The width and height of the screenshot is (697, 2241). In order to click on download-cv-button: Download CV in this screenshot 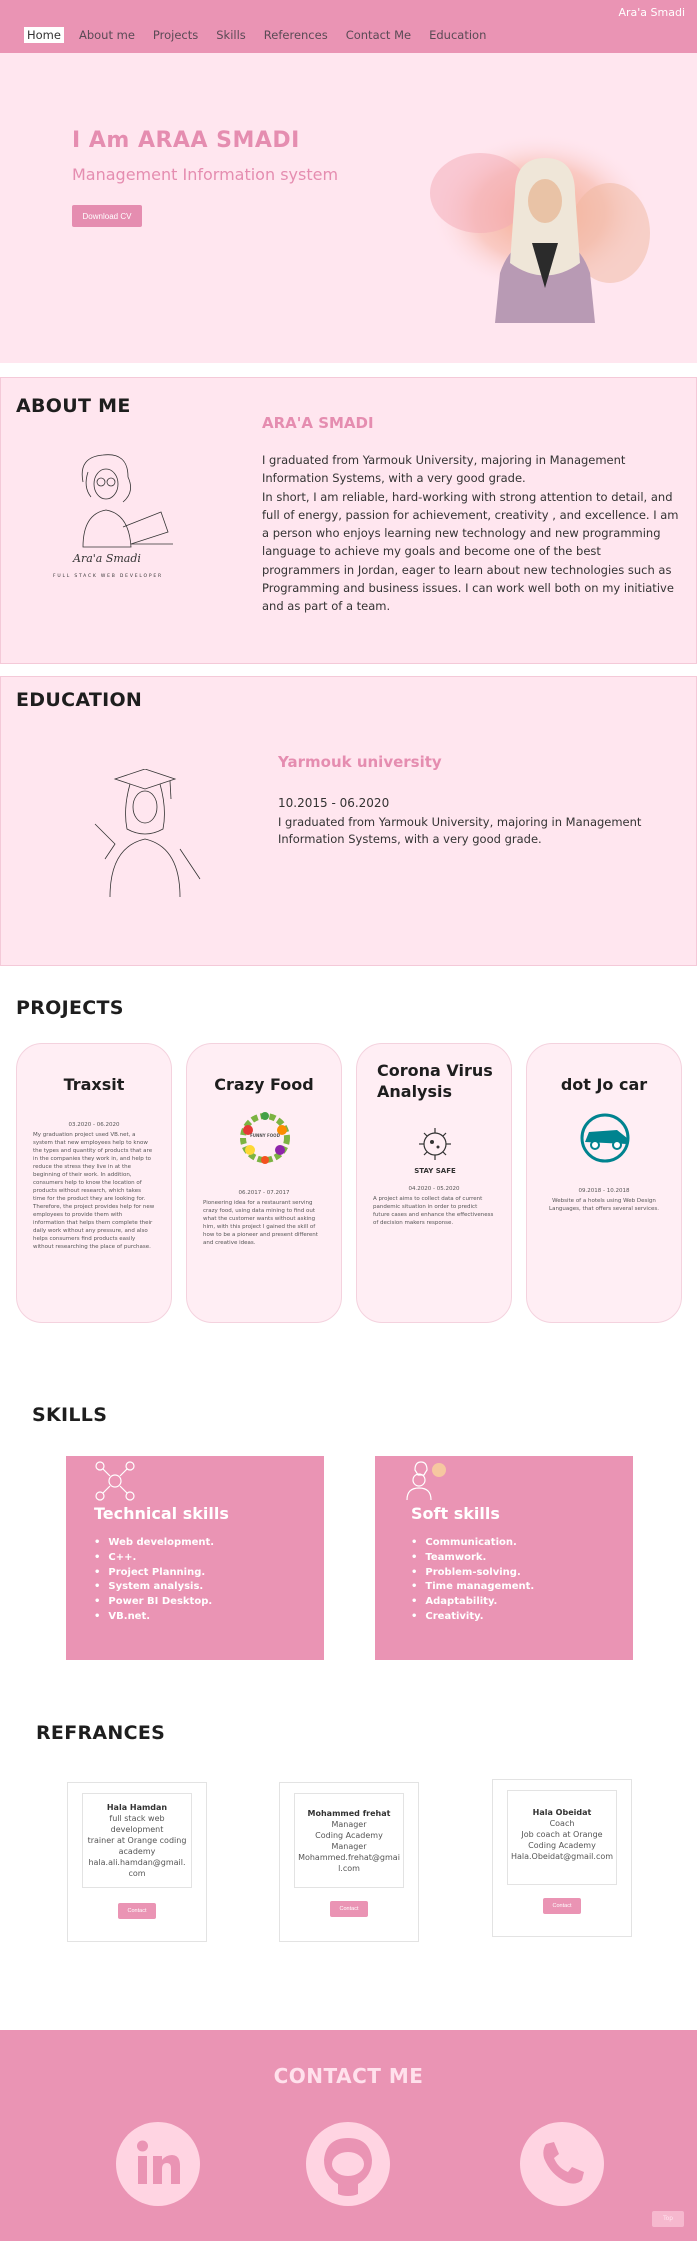, I will do `click(107, 216)`.